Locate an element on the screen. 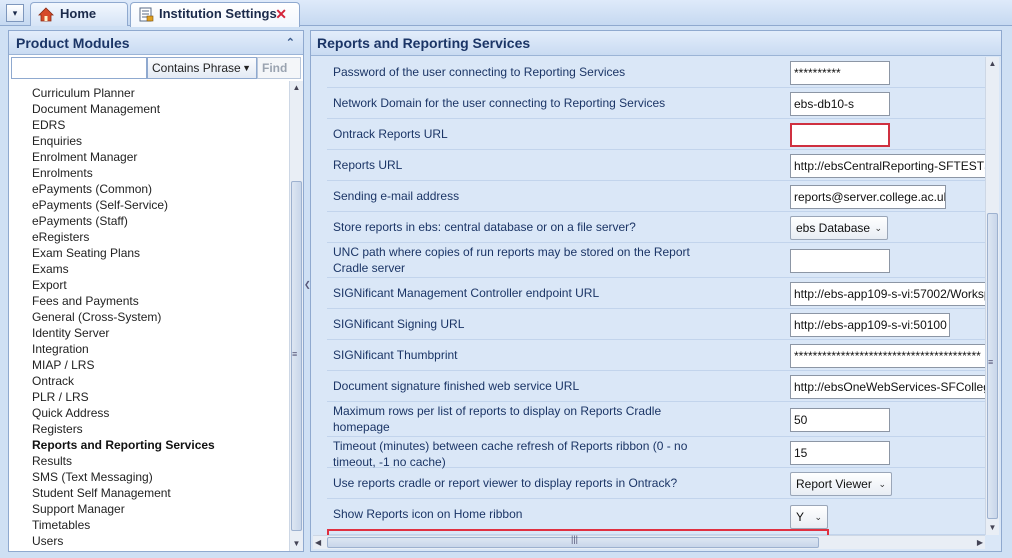 This screenshot has height=558, width=1012. setting-label: SIGNificant Signing URL is located at coordinates (399, 324).